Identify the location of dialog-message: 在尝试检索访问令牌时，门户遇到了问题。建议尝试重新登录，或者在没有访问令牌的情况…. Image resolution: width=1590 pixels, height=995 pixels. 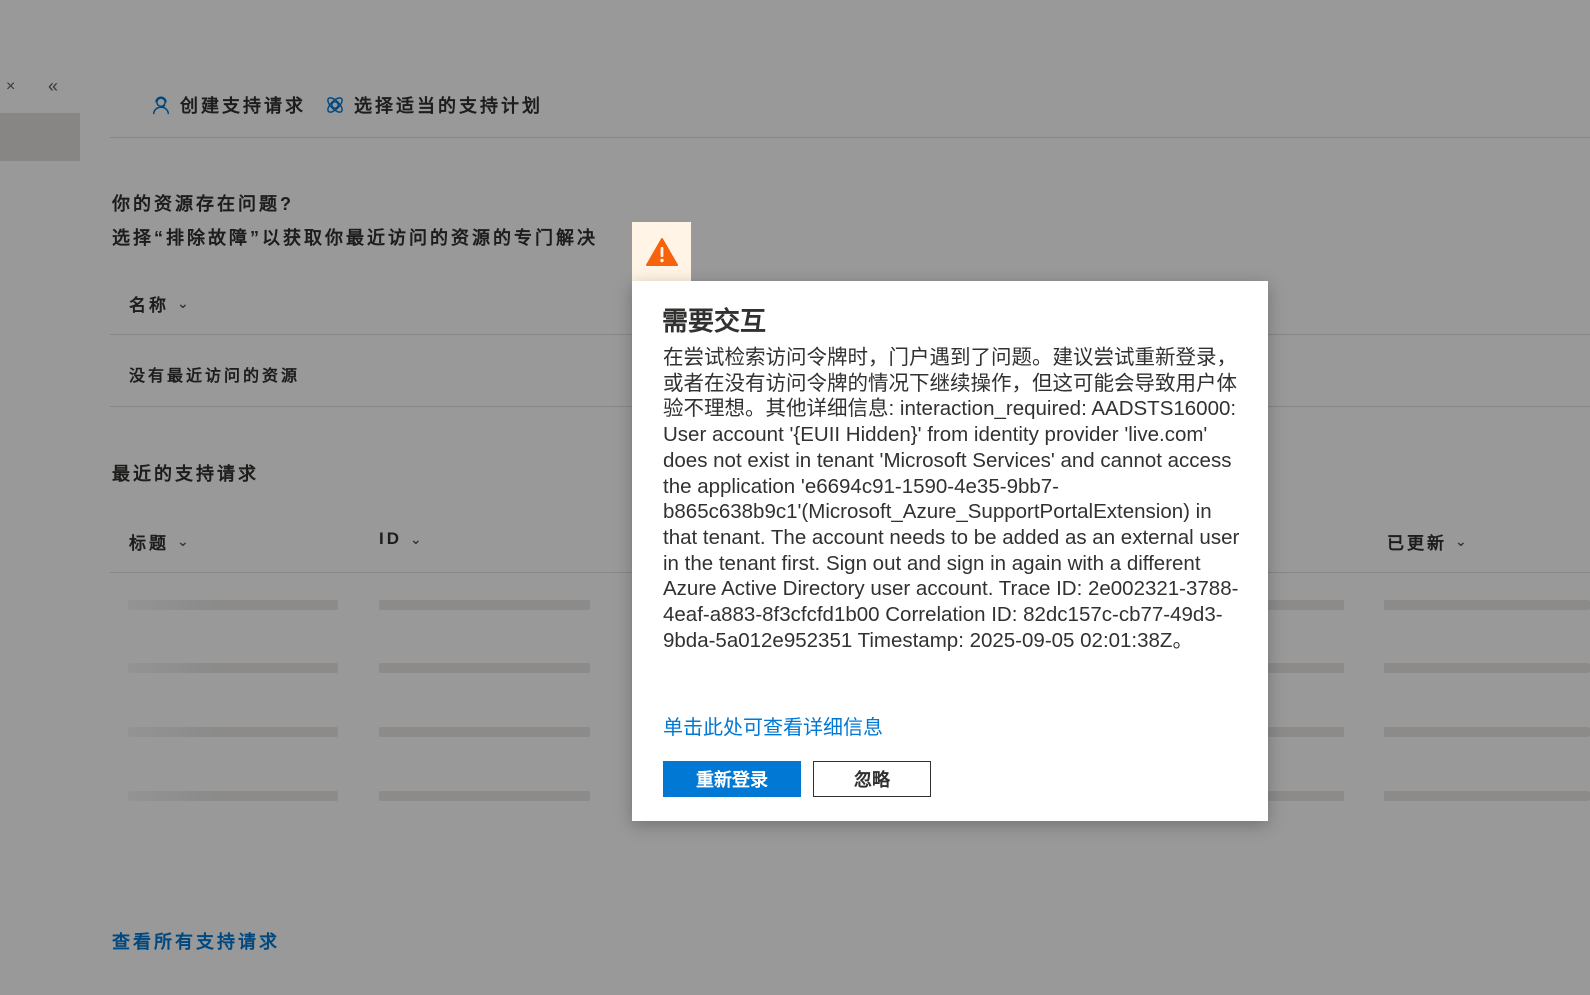
(951, 499).